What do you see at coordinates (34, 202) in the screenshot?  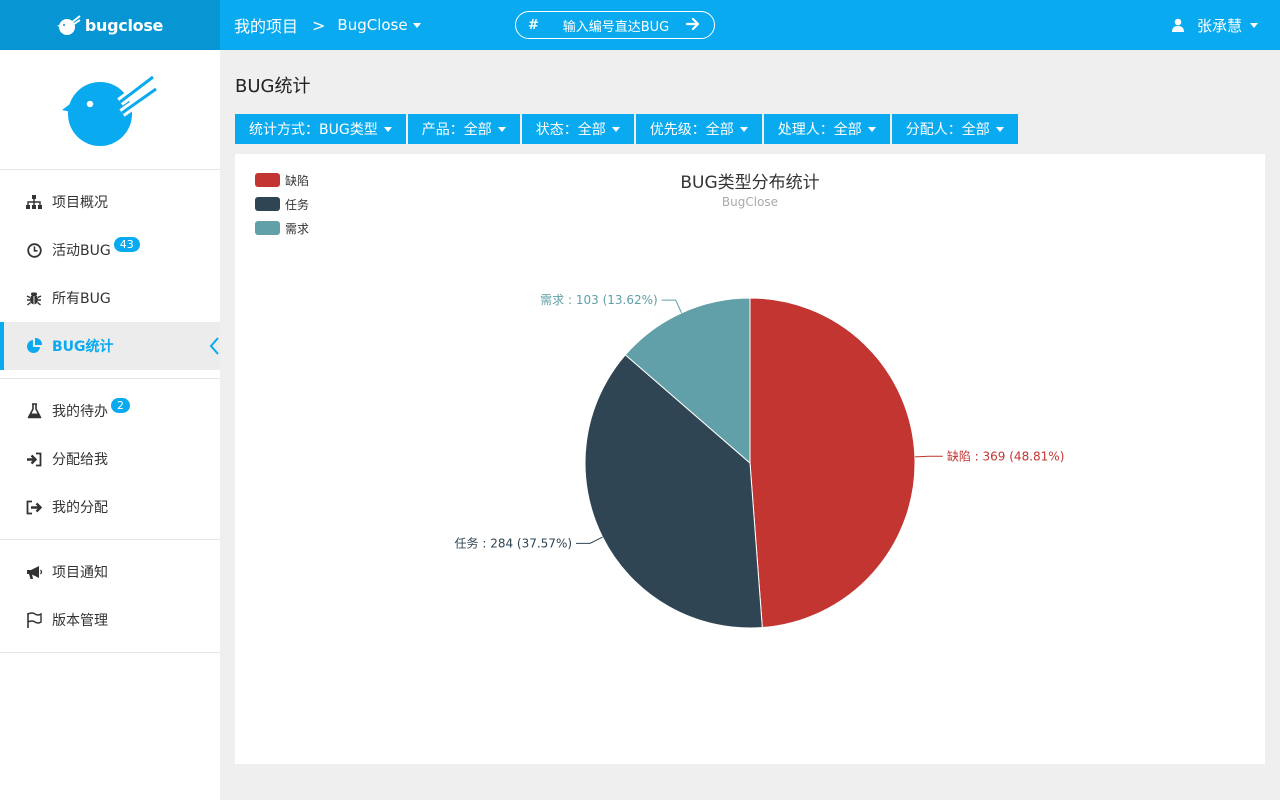 I see `sitemap-icon` at bounding box center [34, 202].